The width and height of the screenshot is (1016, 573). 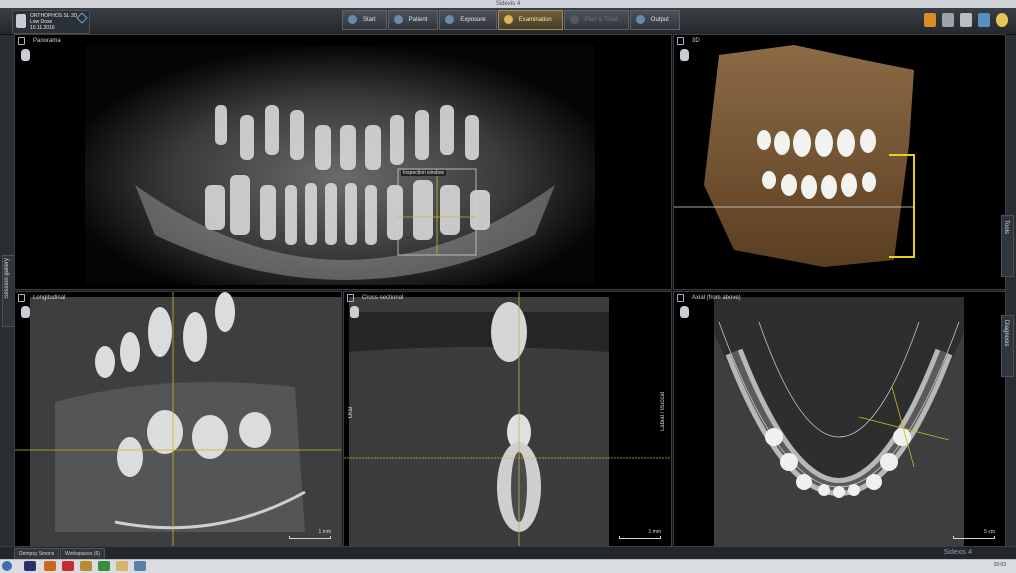 I want to click on panel-title-panorama: Panorama, so click(x=47, y=41).